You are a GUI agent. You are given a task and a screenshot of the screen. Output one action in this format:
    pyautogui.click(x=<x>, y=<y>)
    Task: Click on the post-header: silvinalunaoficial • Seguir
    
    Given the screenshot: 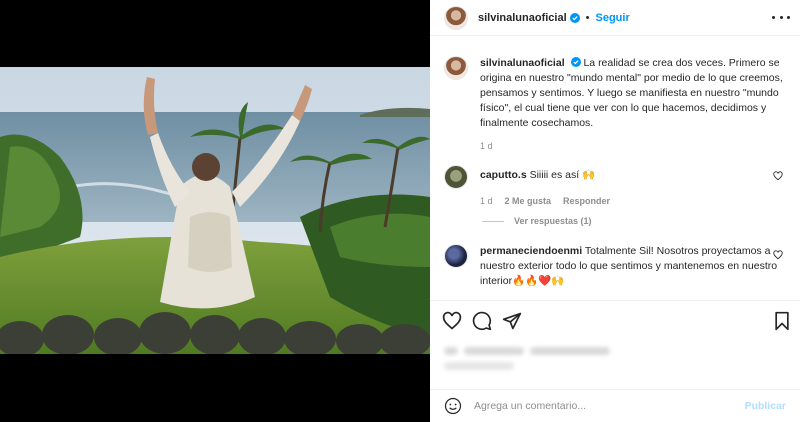 What is the action you would take?
    pyautogui.click(x=615, y=18)
    